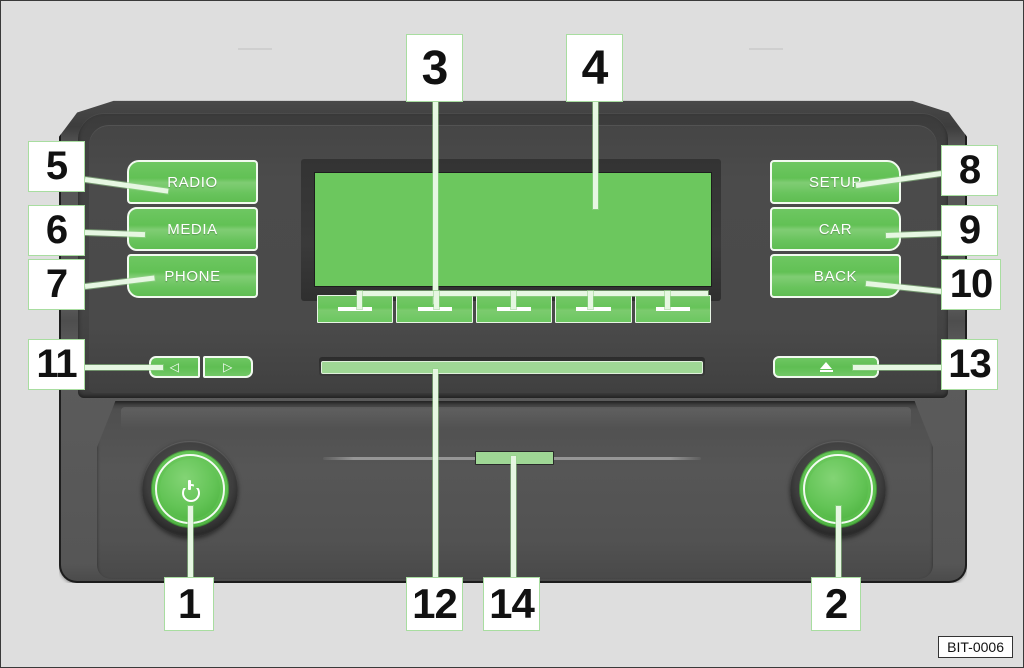  Describe the element at coordinates (766, 49) in the screenshot. I see `tuning-knob-tick` at that location.